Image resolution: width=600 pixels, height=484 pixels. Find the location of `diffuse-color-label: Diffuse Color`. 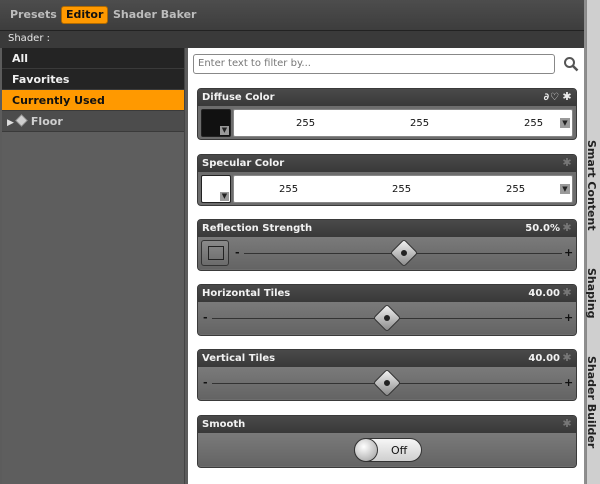

diffuse-color-label: Diffuse Color is located at coordinates (238, 97).